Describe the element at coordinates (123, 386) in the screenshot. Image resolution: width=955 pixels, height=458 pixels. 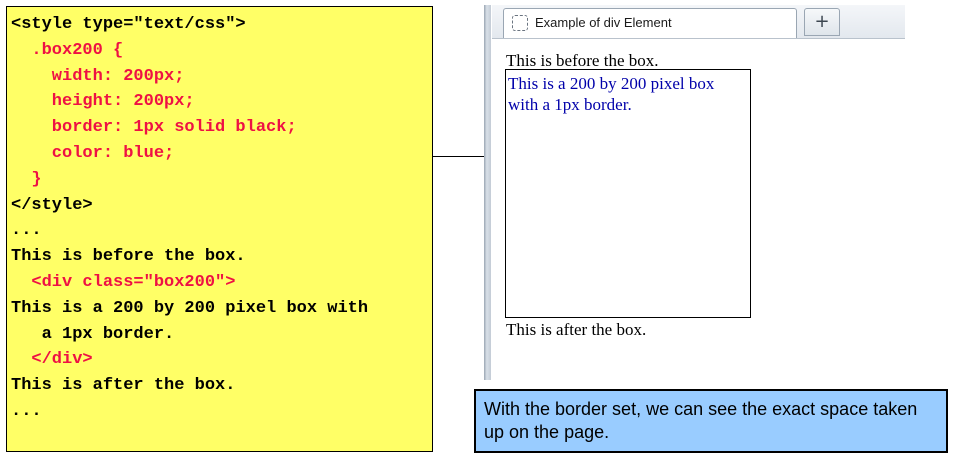
I see `code-line: This is after the box.` at that location.